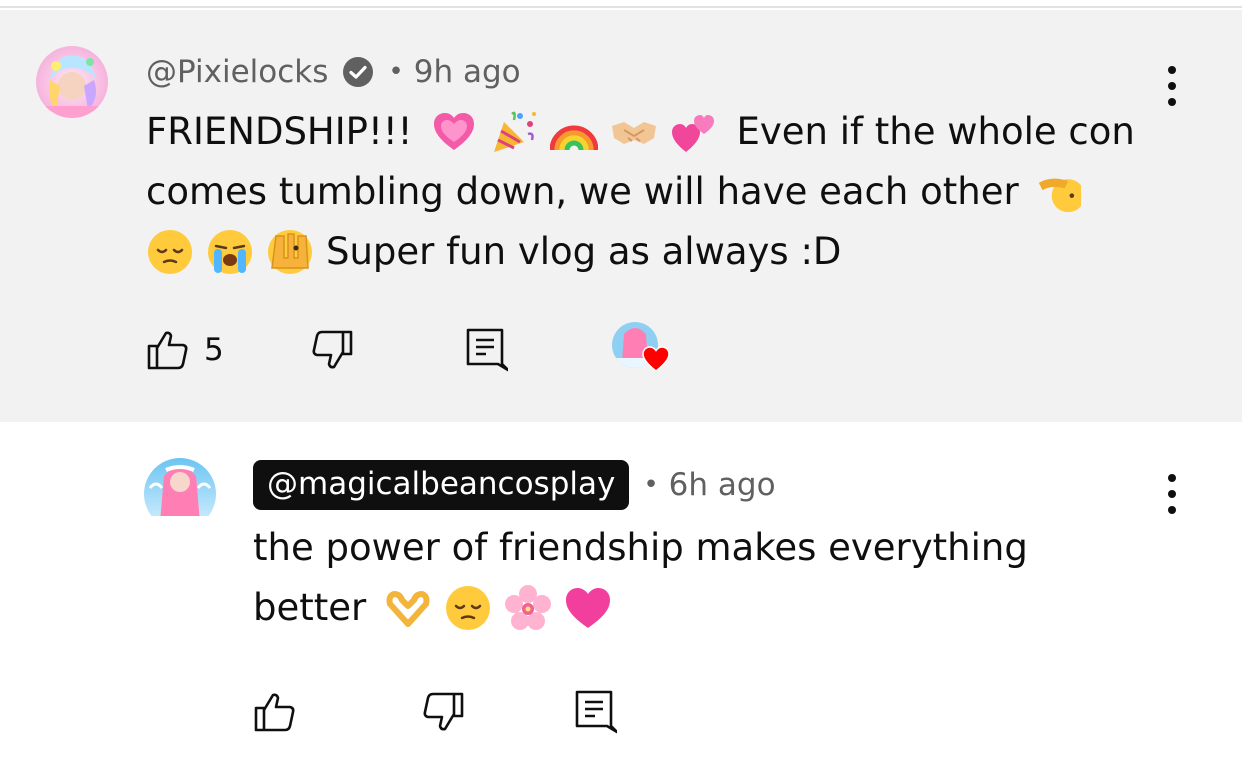 Image resolution: width=1242 pixels, height=783 pixels. What do you see at coordinates (584, 251) in the screenshot?
I see `text-segment: Super fun vlog as always :D` at bounding box center [584, 251].